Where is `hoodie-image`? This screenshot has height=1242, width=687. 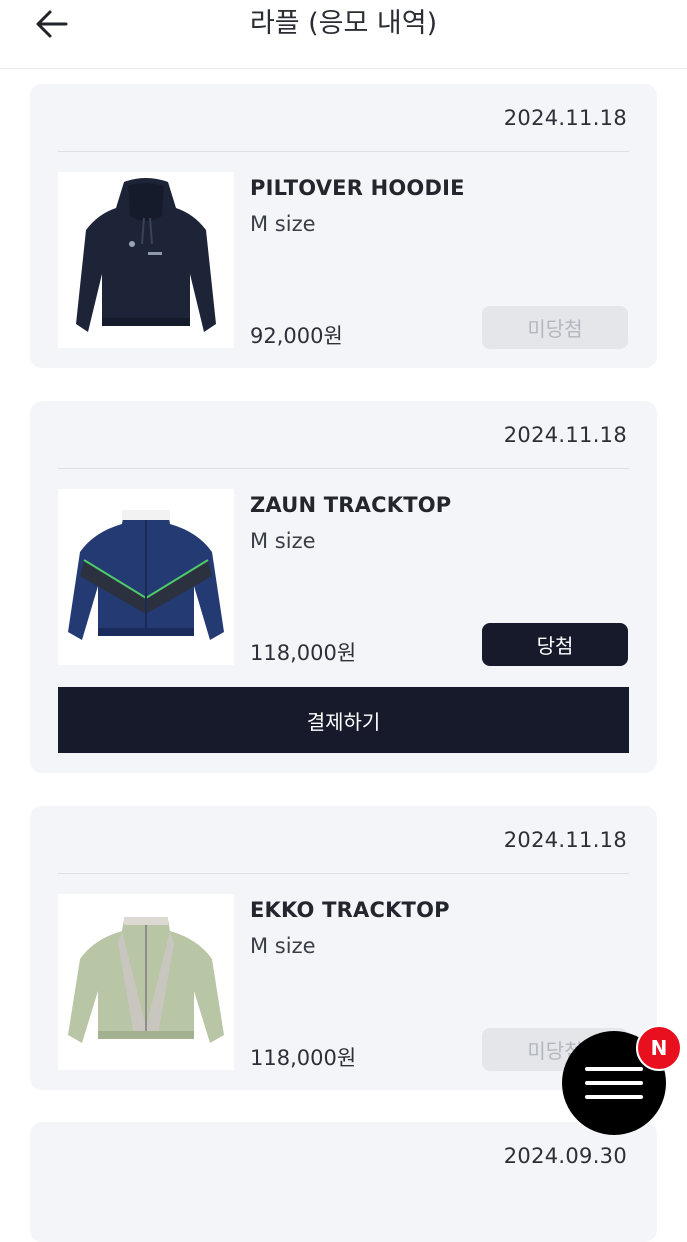
hoodie-image is located at coordinates (146, 255).